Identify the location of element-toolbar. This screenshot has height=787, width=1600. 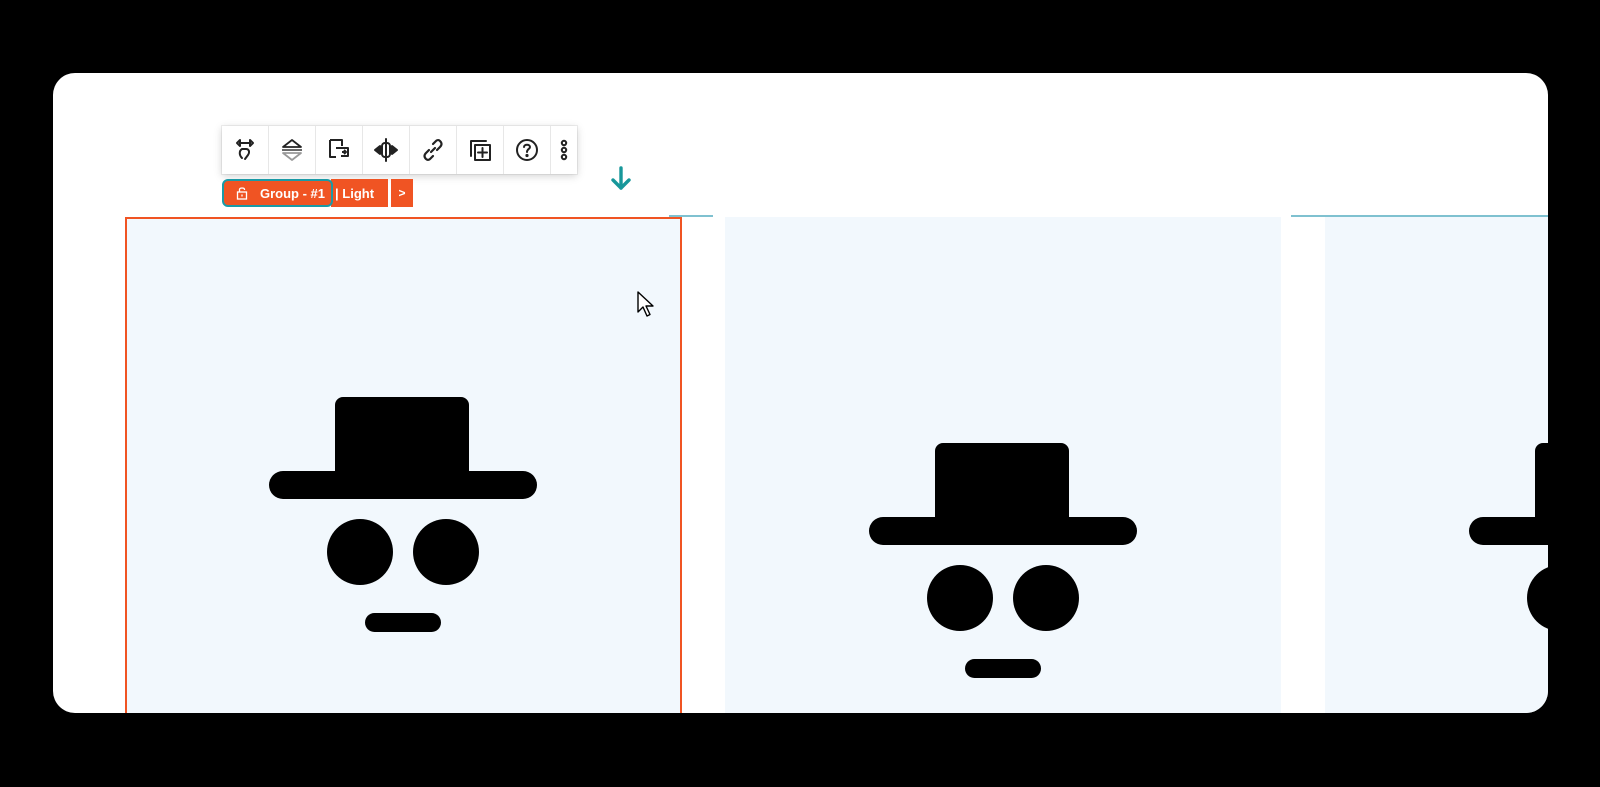
(399, 150).